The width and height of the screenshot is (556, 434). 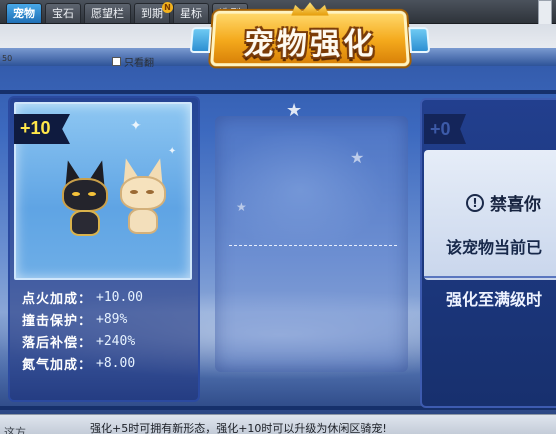 I want to click on notice-line: 该宠物当前已, so click(x=494, y=246).